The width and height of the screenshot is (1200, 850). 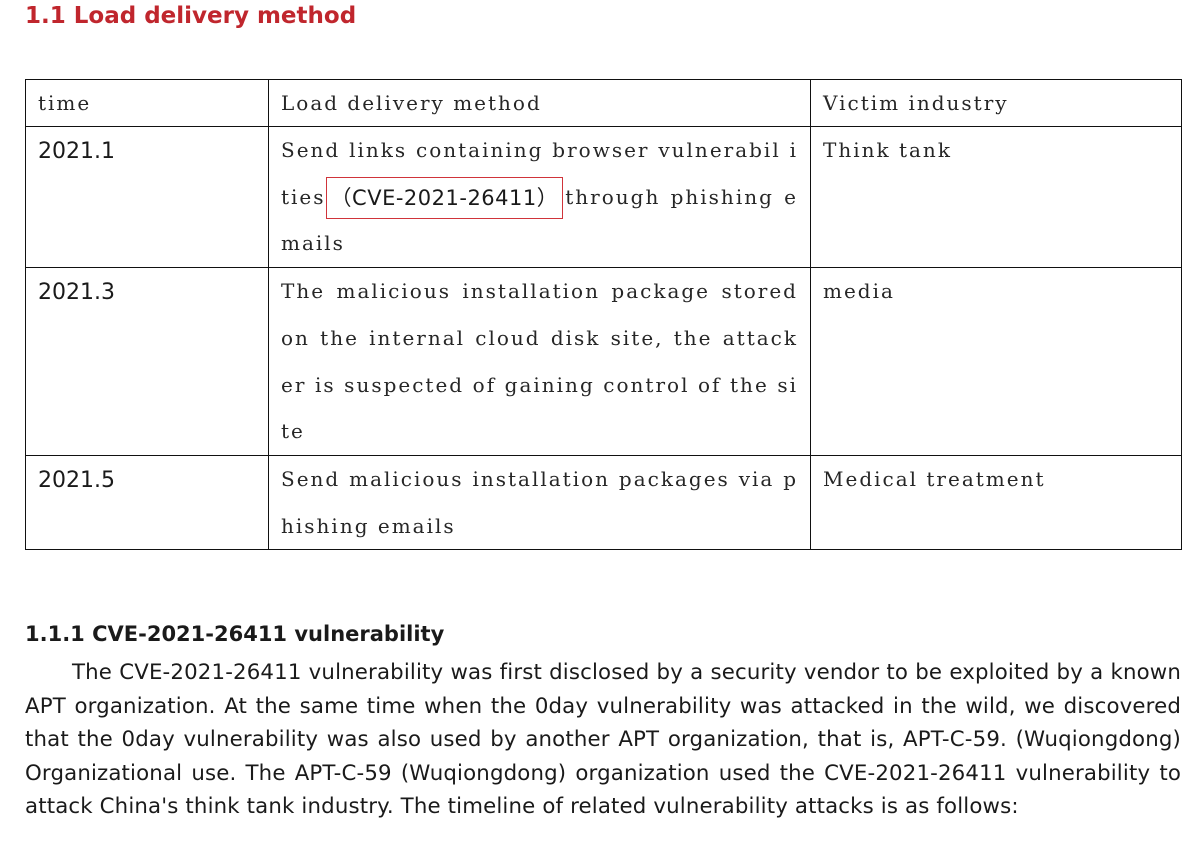 What do you see at coordinates (191, 16) in the screenshot?
I see `section-title: 1.1 Load delivery method` at bounding box center [191, 16].